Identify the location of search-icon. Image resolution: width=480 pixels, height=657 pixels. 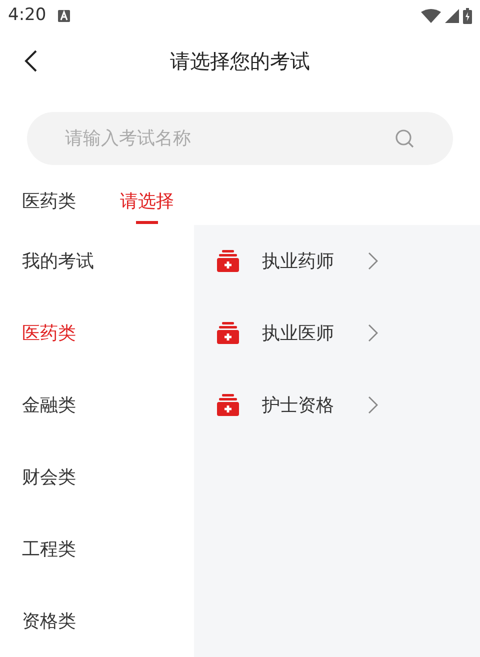
(405, 138).